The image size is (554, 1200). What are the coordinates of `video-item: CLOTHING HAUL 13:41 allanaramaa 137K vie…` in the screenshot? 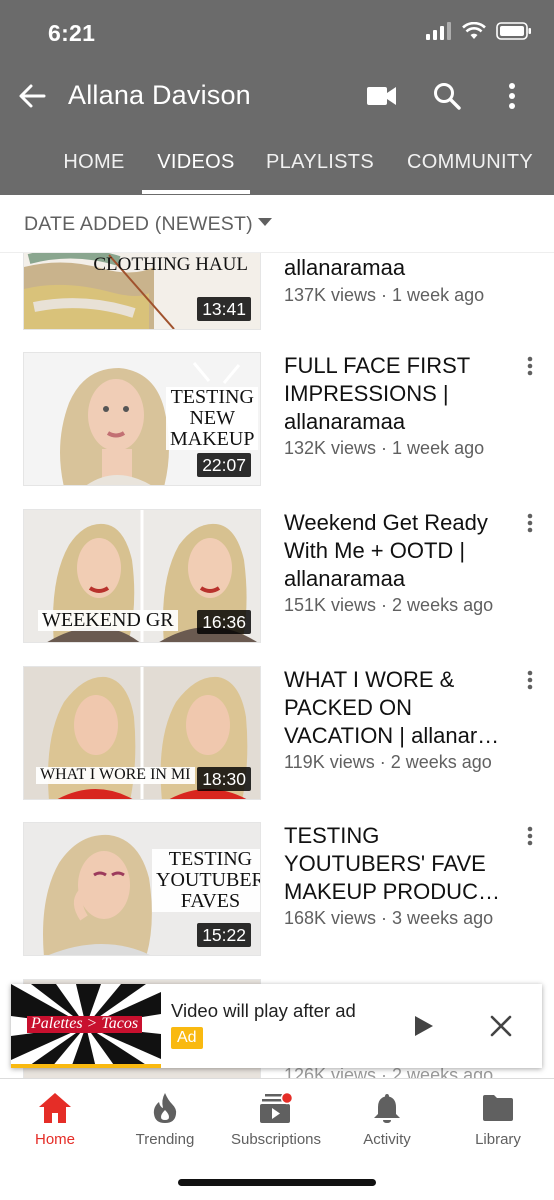 It's located at (277, 292).